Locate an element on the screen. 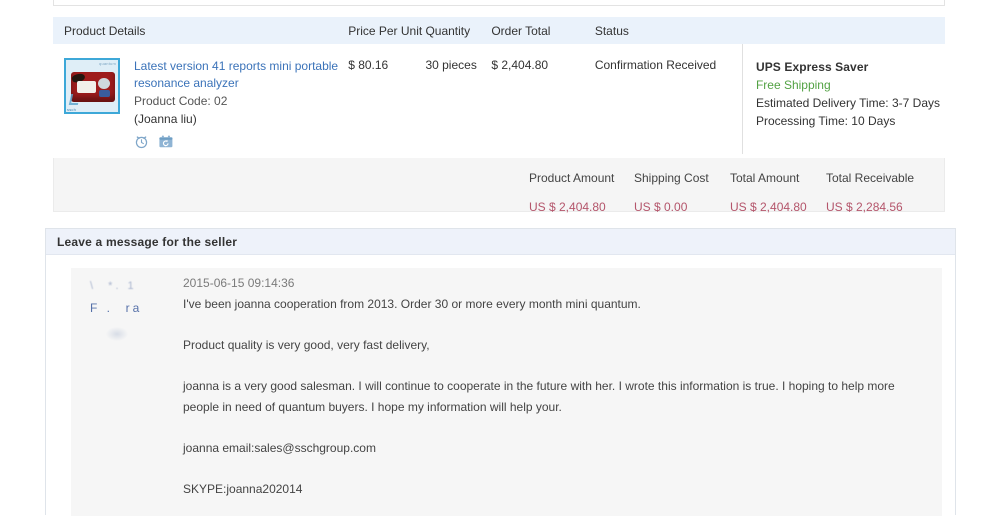 Image resolution: width=1000 pixels, height=516 pixels. total-value-total-amount: US $ 2,404.80 is located at coordinates (768, 207).